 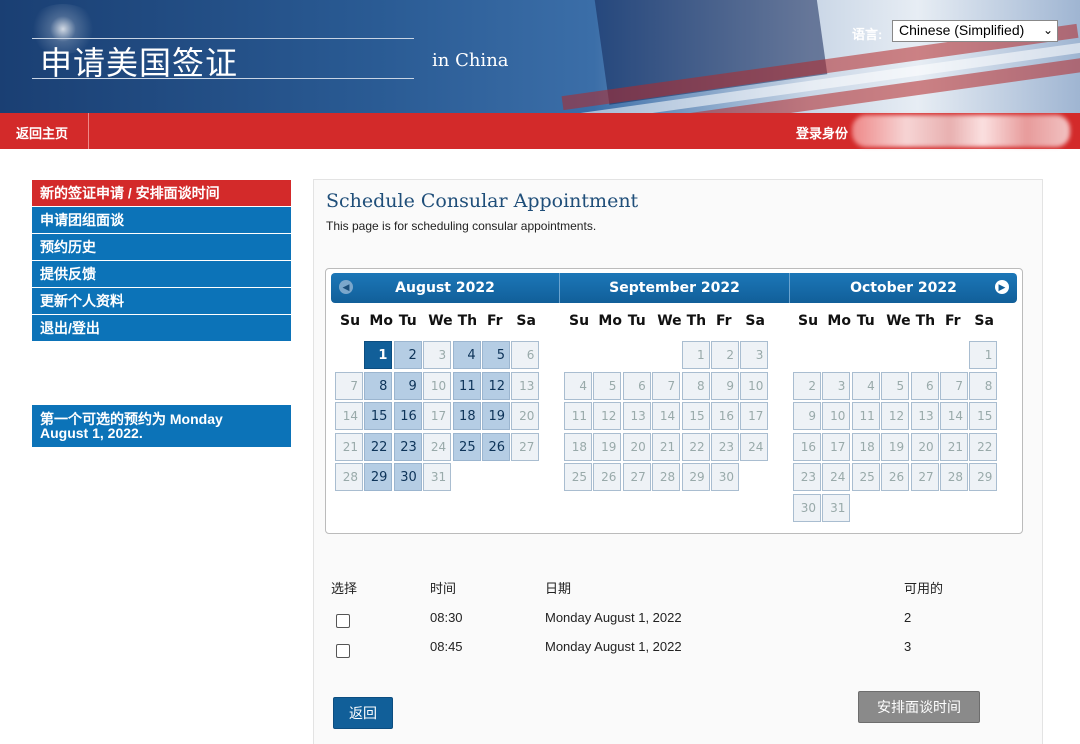 I want to click on calendar-day: 17, so click(x=437, y=416).